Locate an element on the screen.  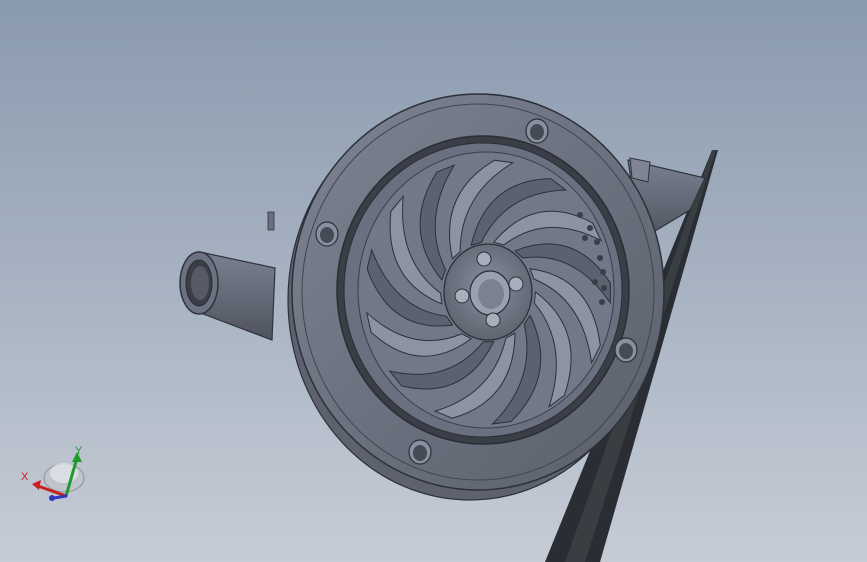
x-axis-label: X is located at coordinates (25, 477).